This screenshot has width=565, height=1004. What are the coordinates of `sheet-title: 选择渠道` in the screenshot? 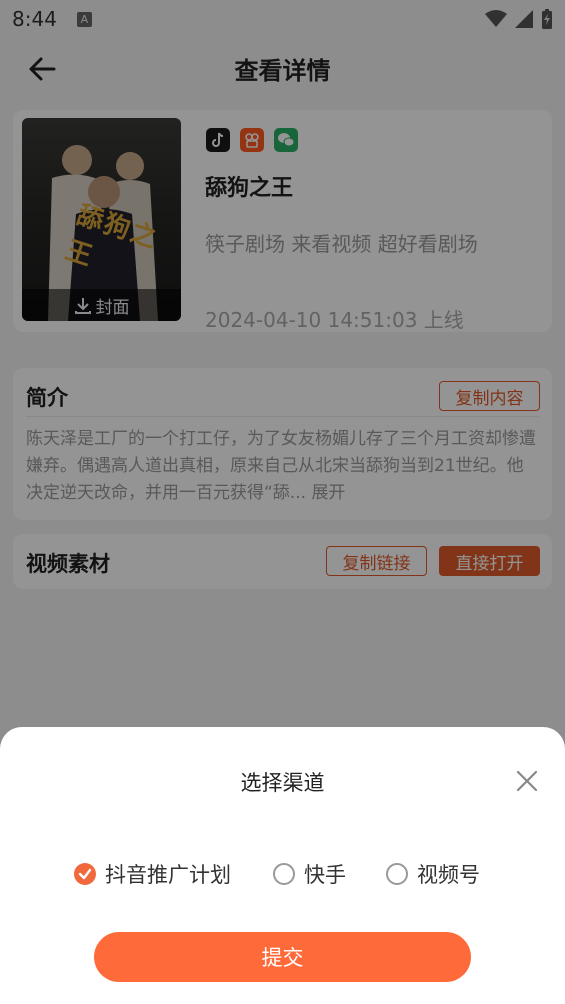 It's located at (282, 783).